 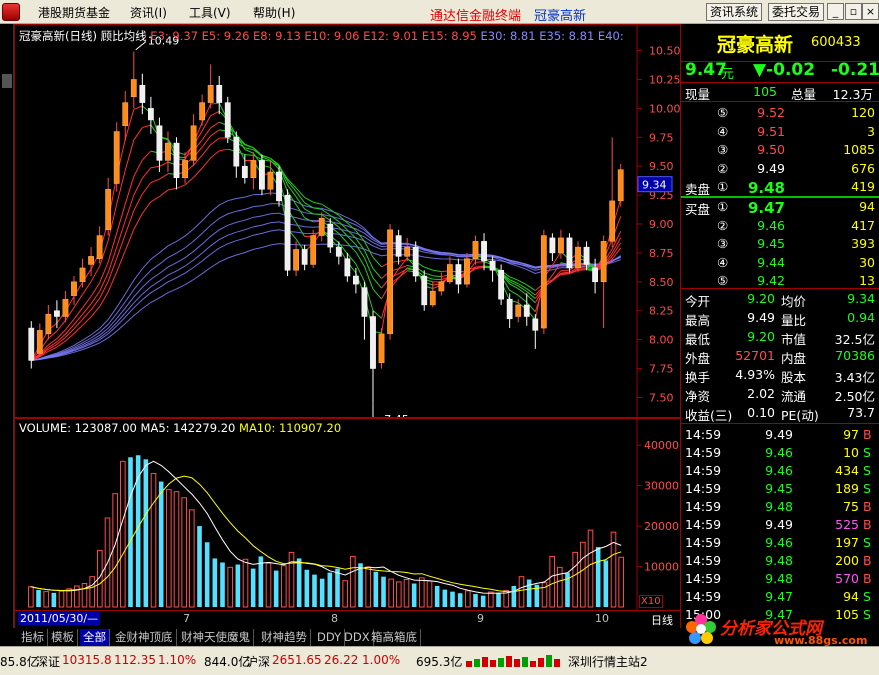 I want to click on close-button: ×, so click(x=870, y=11).